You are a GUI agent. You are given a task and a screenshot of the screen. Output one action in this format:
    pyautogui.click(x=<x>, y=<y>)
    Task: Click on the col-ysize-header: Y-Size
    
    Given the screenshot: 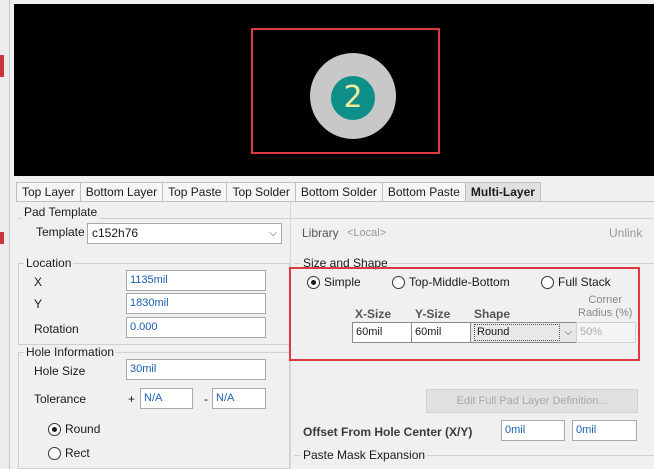 What is the action you would take?
    pyautogui.click(x=433, y=314)
    